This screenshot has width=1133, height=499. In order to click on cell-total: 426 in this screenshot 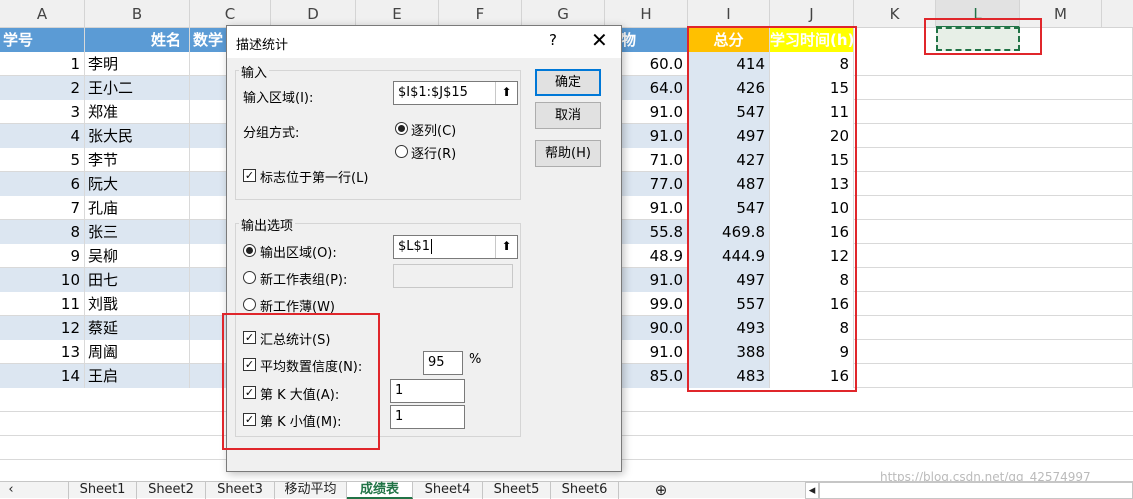, I will do `click(729, 88)`.